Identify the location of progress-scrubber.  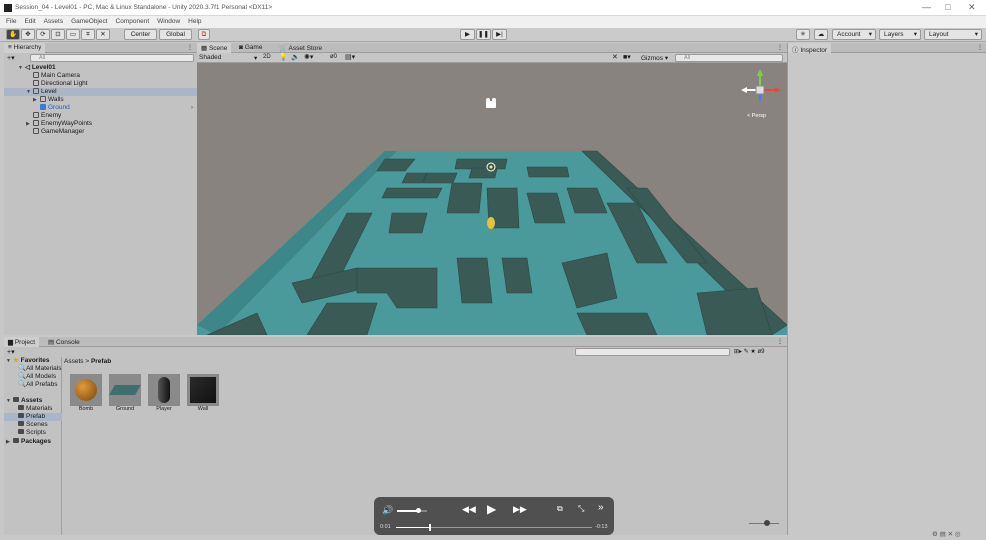
(430, 527).